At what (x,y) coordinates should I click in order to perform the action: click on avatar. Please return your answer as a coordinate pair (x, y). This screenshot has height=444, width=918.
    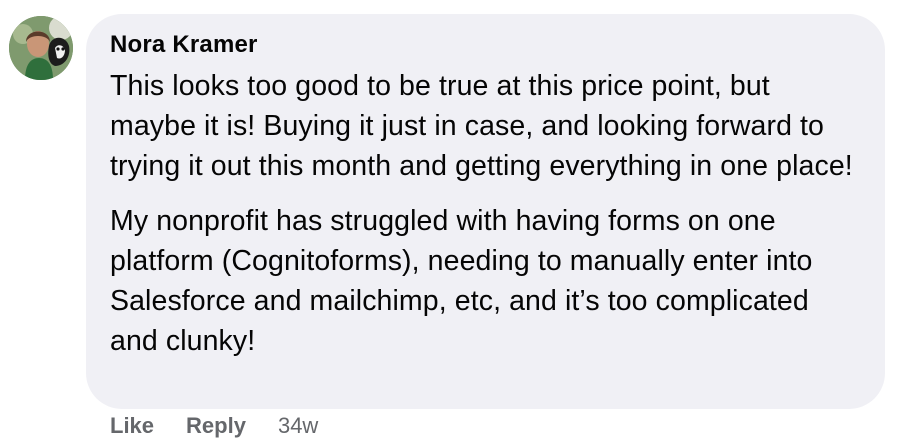
    Looking at the image, I should click on (41, 48).